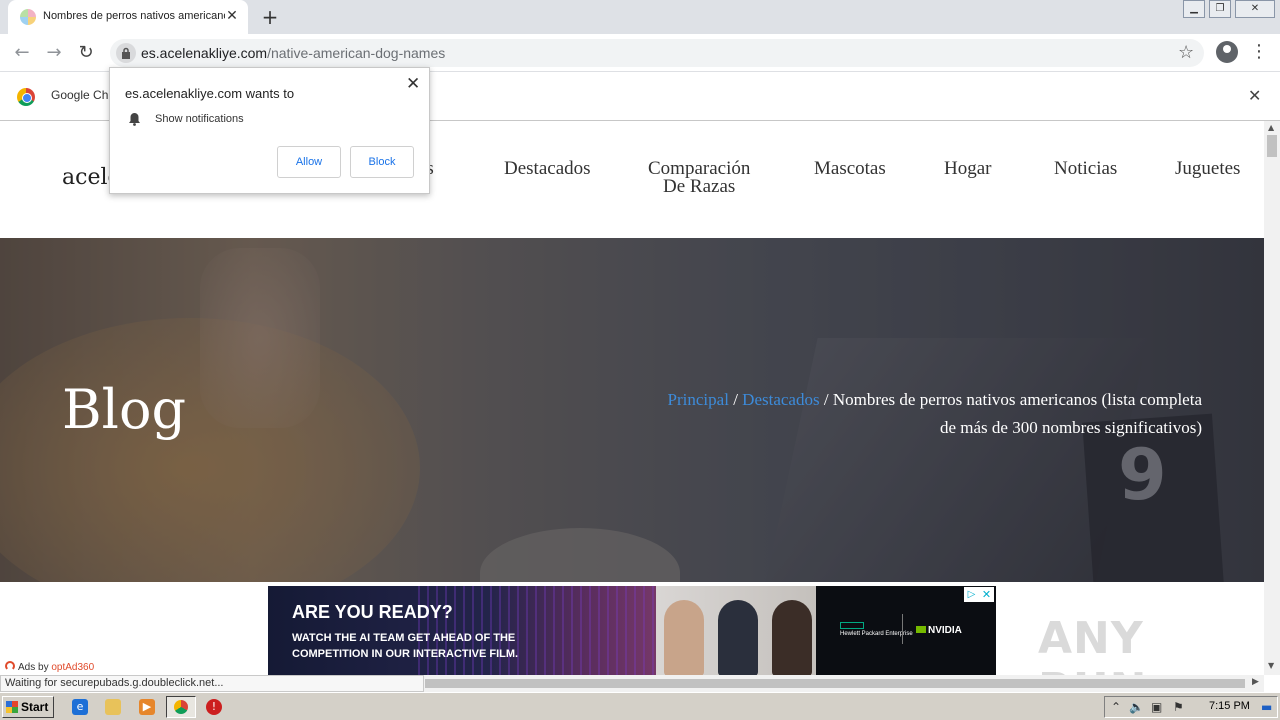  I want to click on windows-taskbar: Start e ▶ ! ⌃ 🔈 ▣ ⚑ 7:15 PM ▬, so click(640, 706).